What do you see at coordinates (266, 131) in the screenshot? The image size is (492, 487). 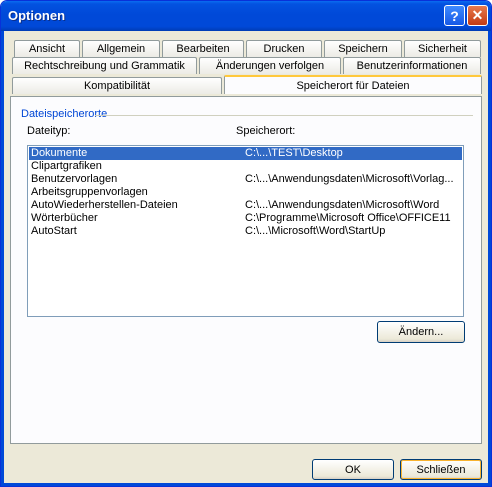 I see `column-header-location: Speicherort:` at bounding box center [266, 131].